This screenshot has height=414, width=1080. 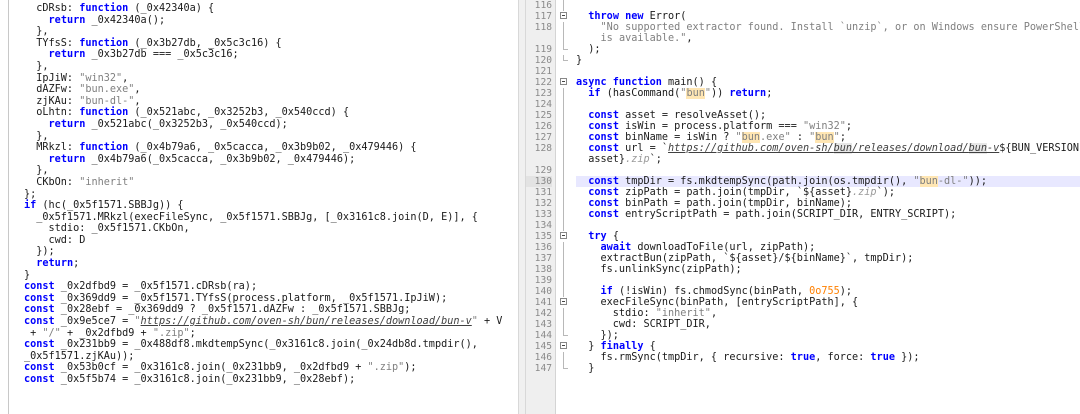 I want to click on code-line: 117 throw new Error(, so click(x=803, y=16).